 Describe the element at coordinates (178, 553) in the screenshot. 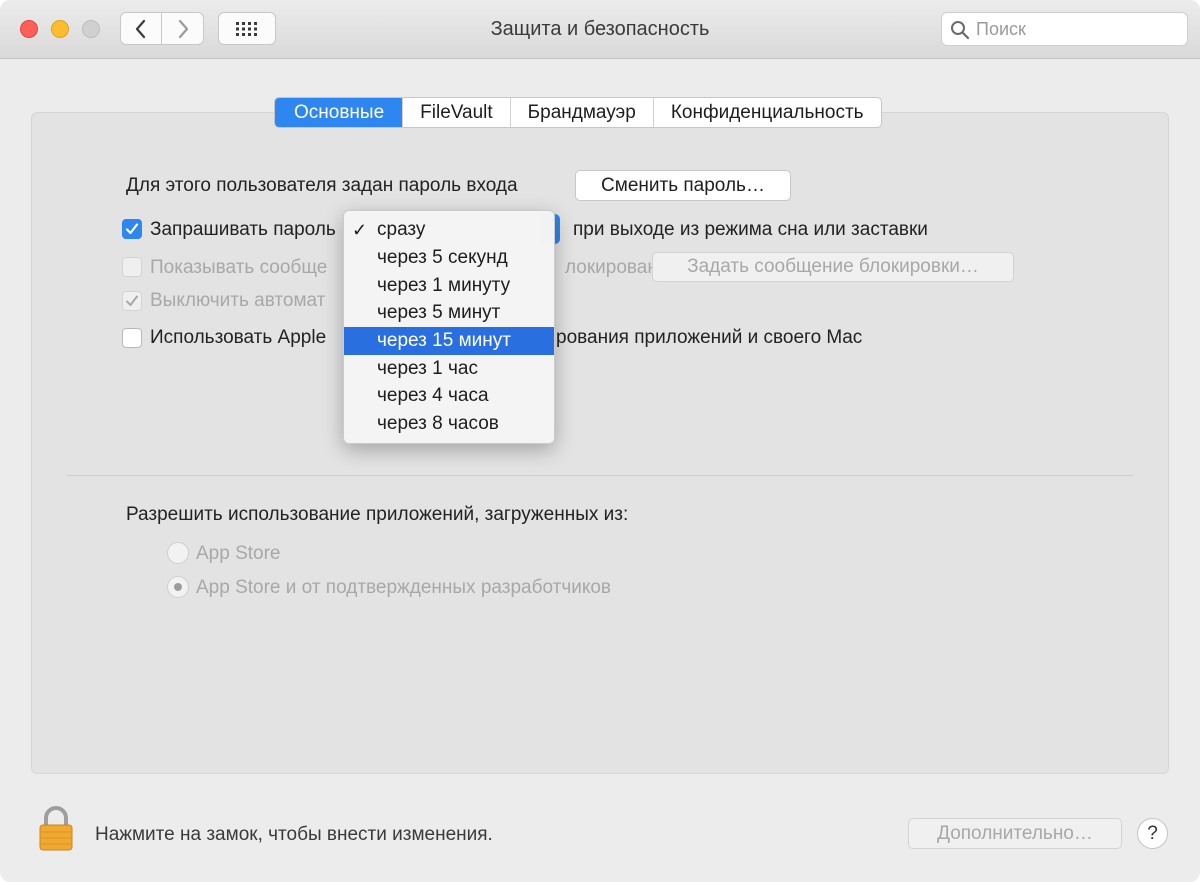

I see `app-store-radio` at that location.